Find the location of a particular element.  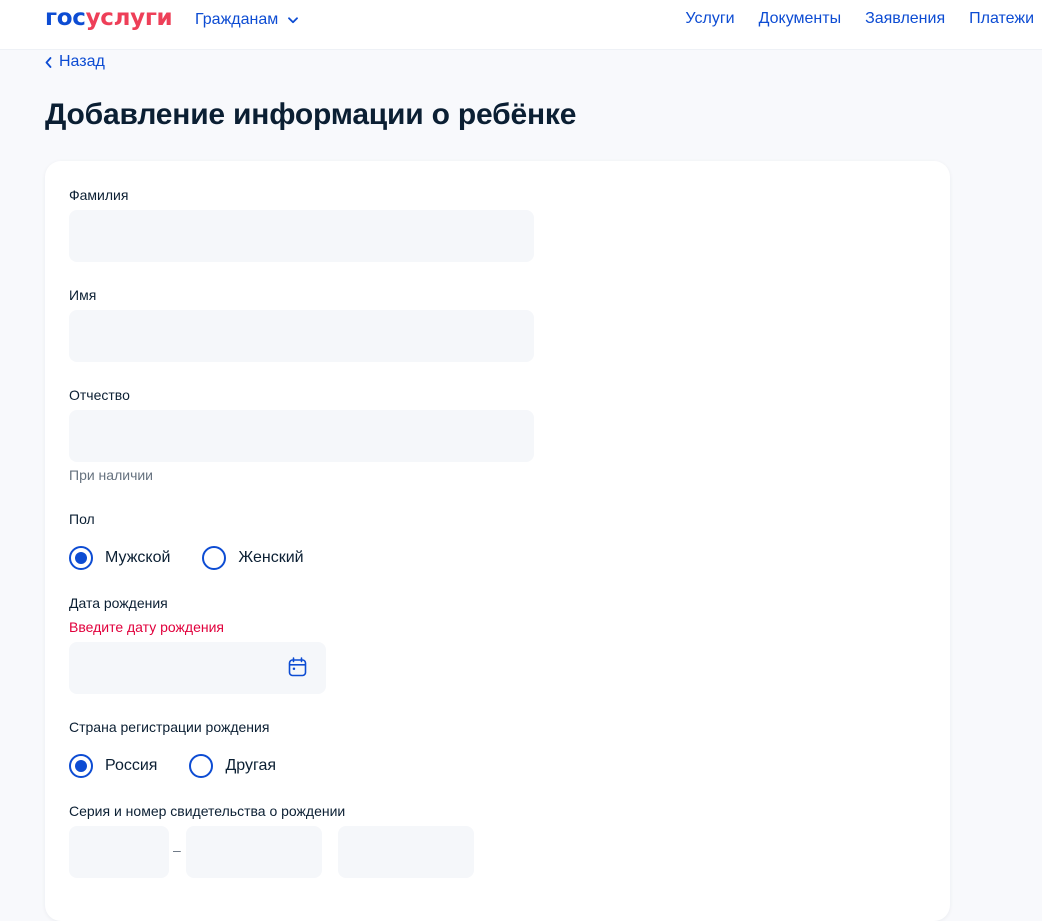

back-link: Назад is located at coordinates (75, 62).